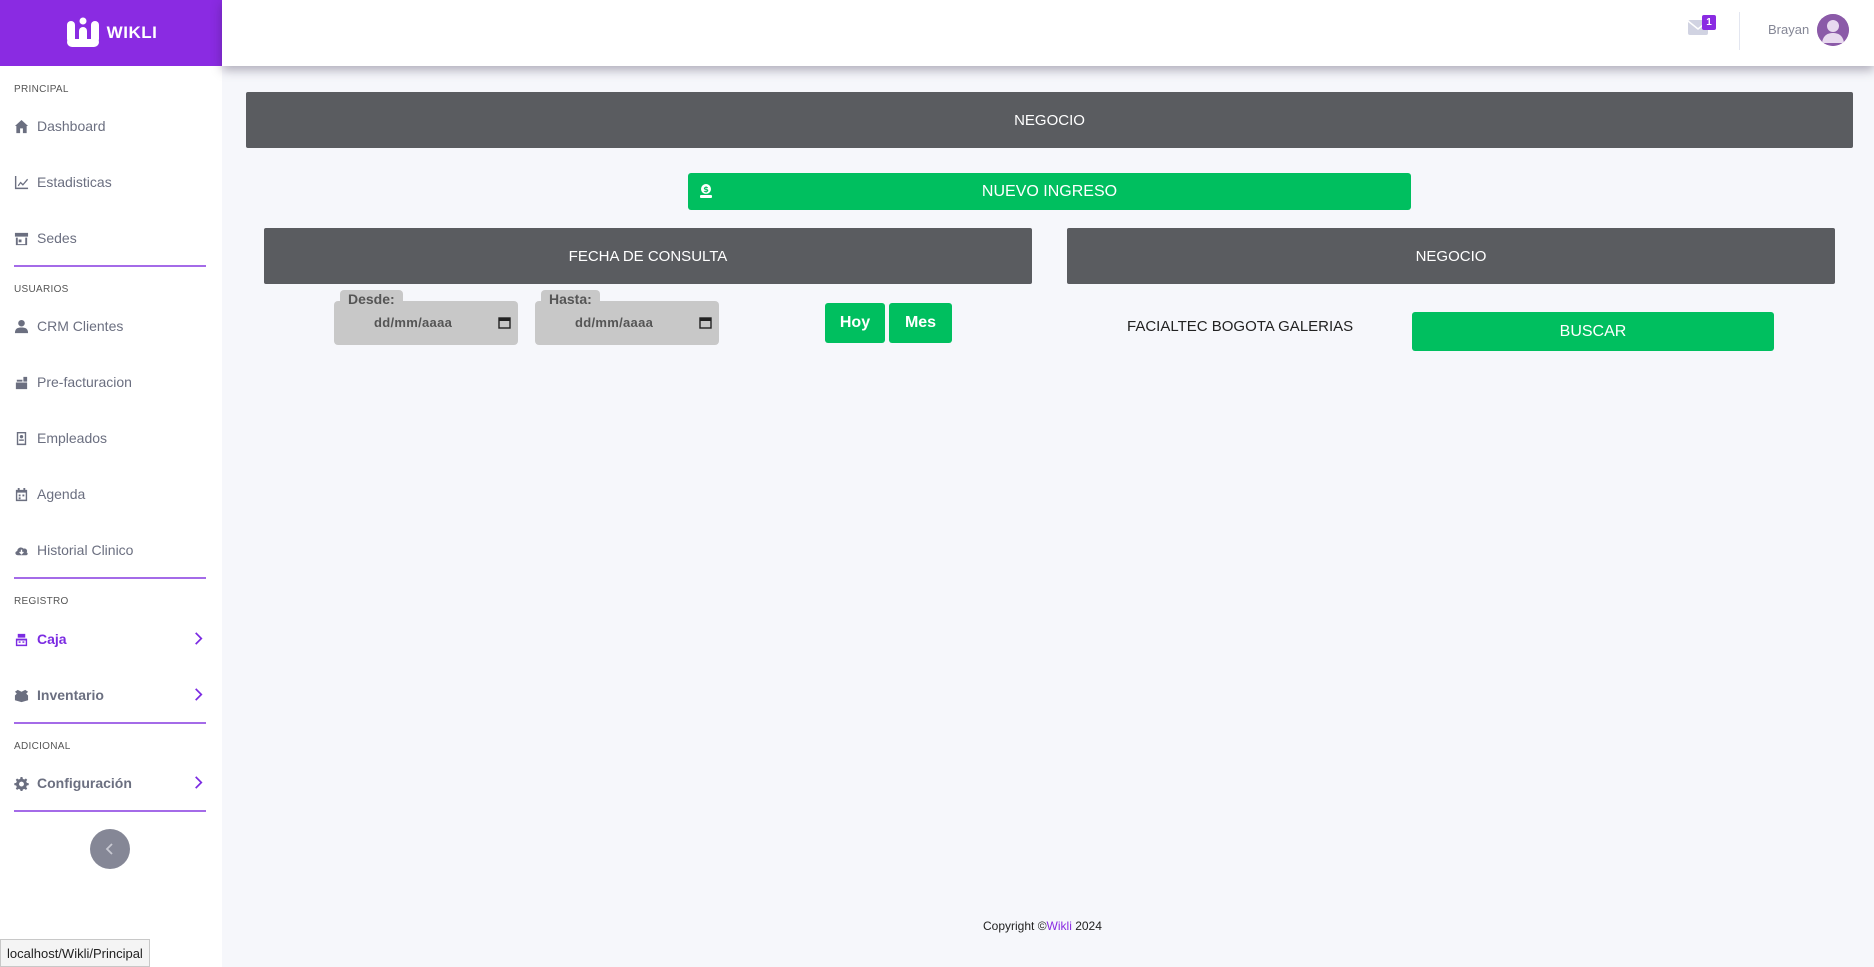 This screenshot has width=1874, height=967. What do you see at coordinates (132, 32) in the screenshot?
I see `brand-name: WIKLI` at bounding box center [132, 32].